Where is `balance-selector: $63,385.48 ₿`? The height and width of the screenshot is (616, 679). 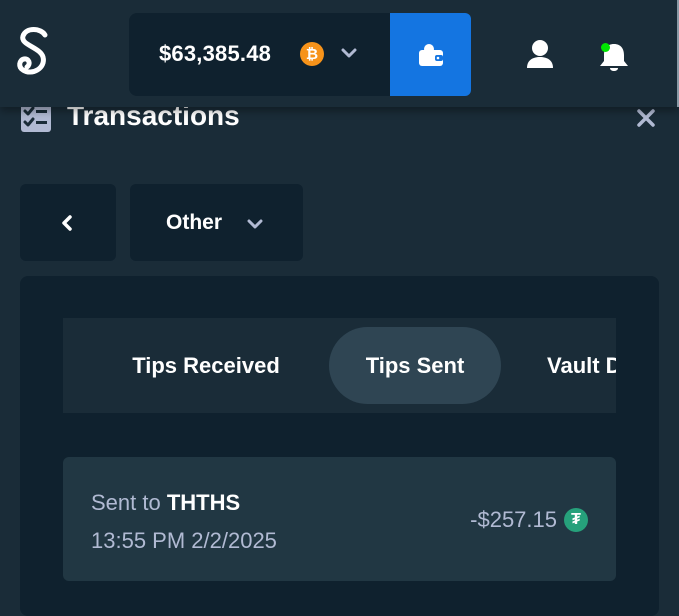 balance-selector: $63,385.48 ₿ is located at coordinates (260, 54).